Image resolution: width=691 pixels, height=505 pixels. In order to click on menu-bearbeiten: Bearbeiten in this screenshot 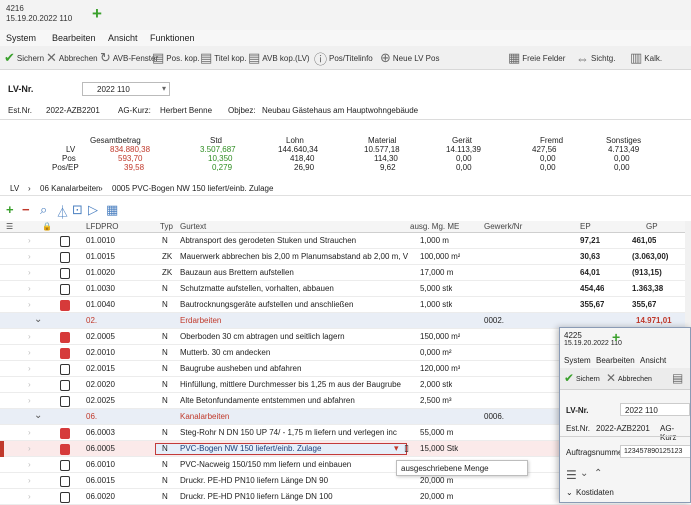, I will do `click(74, 38)`.